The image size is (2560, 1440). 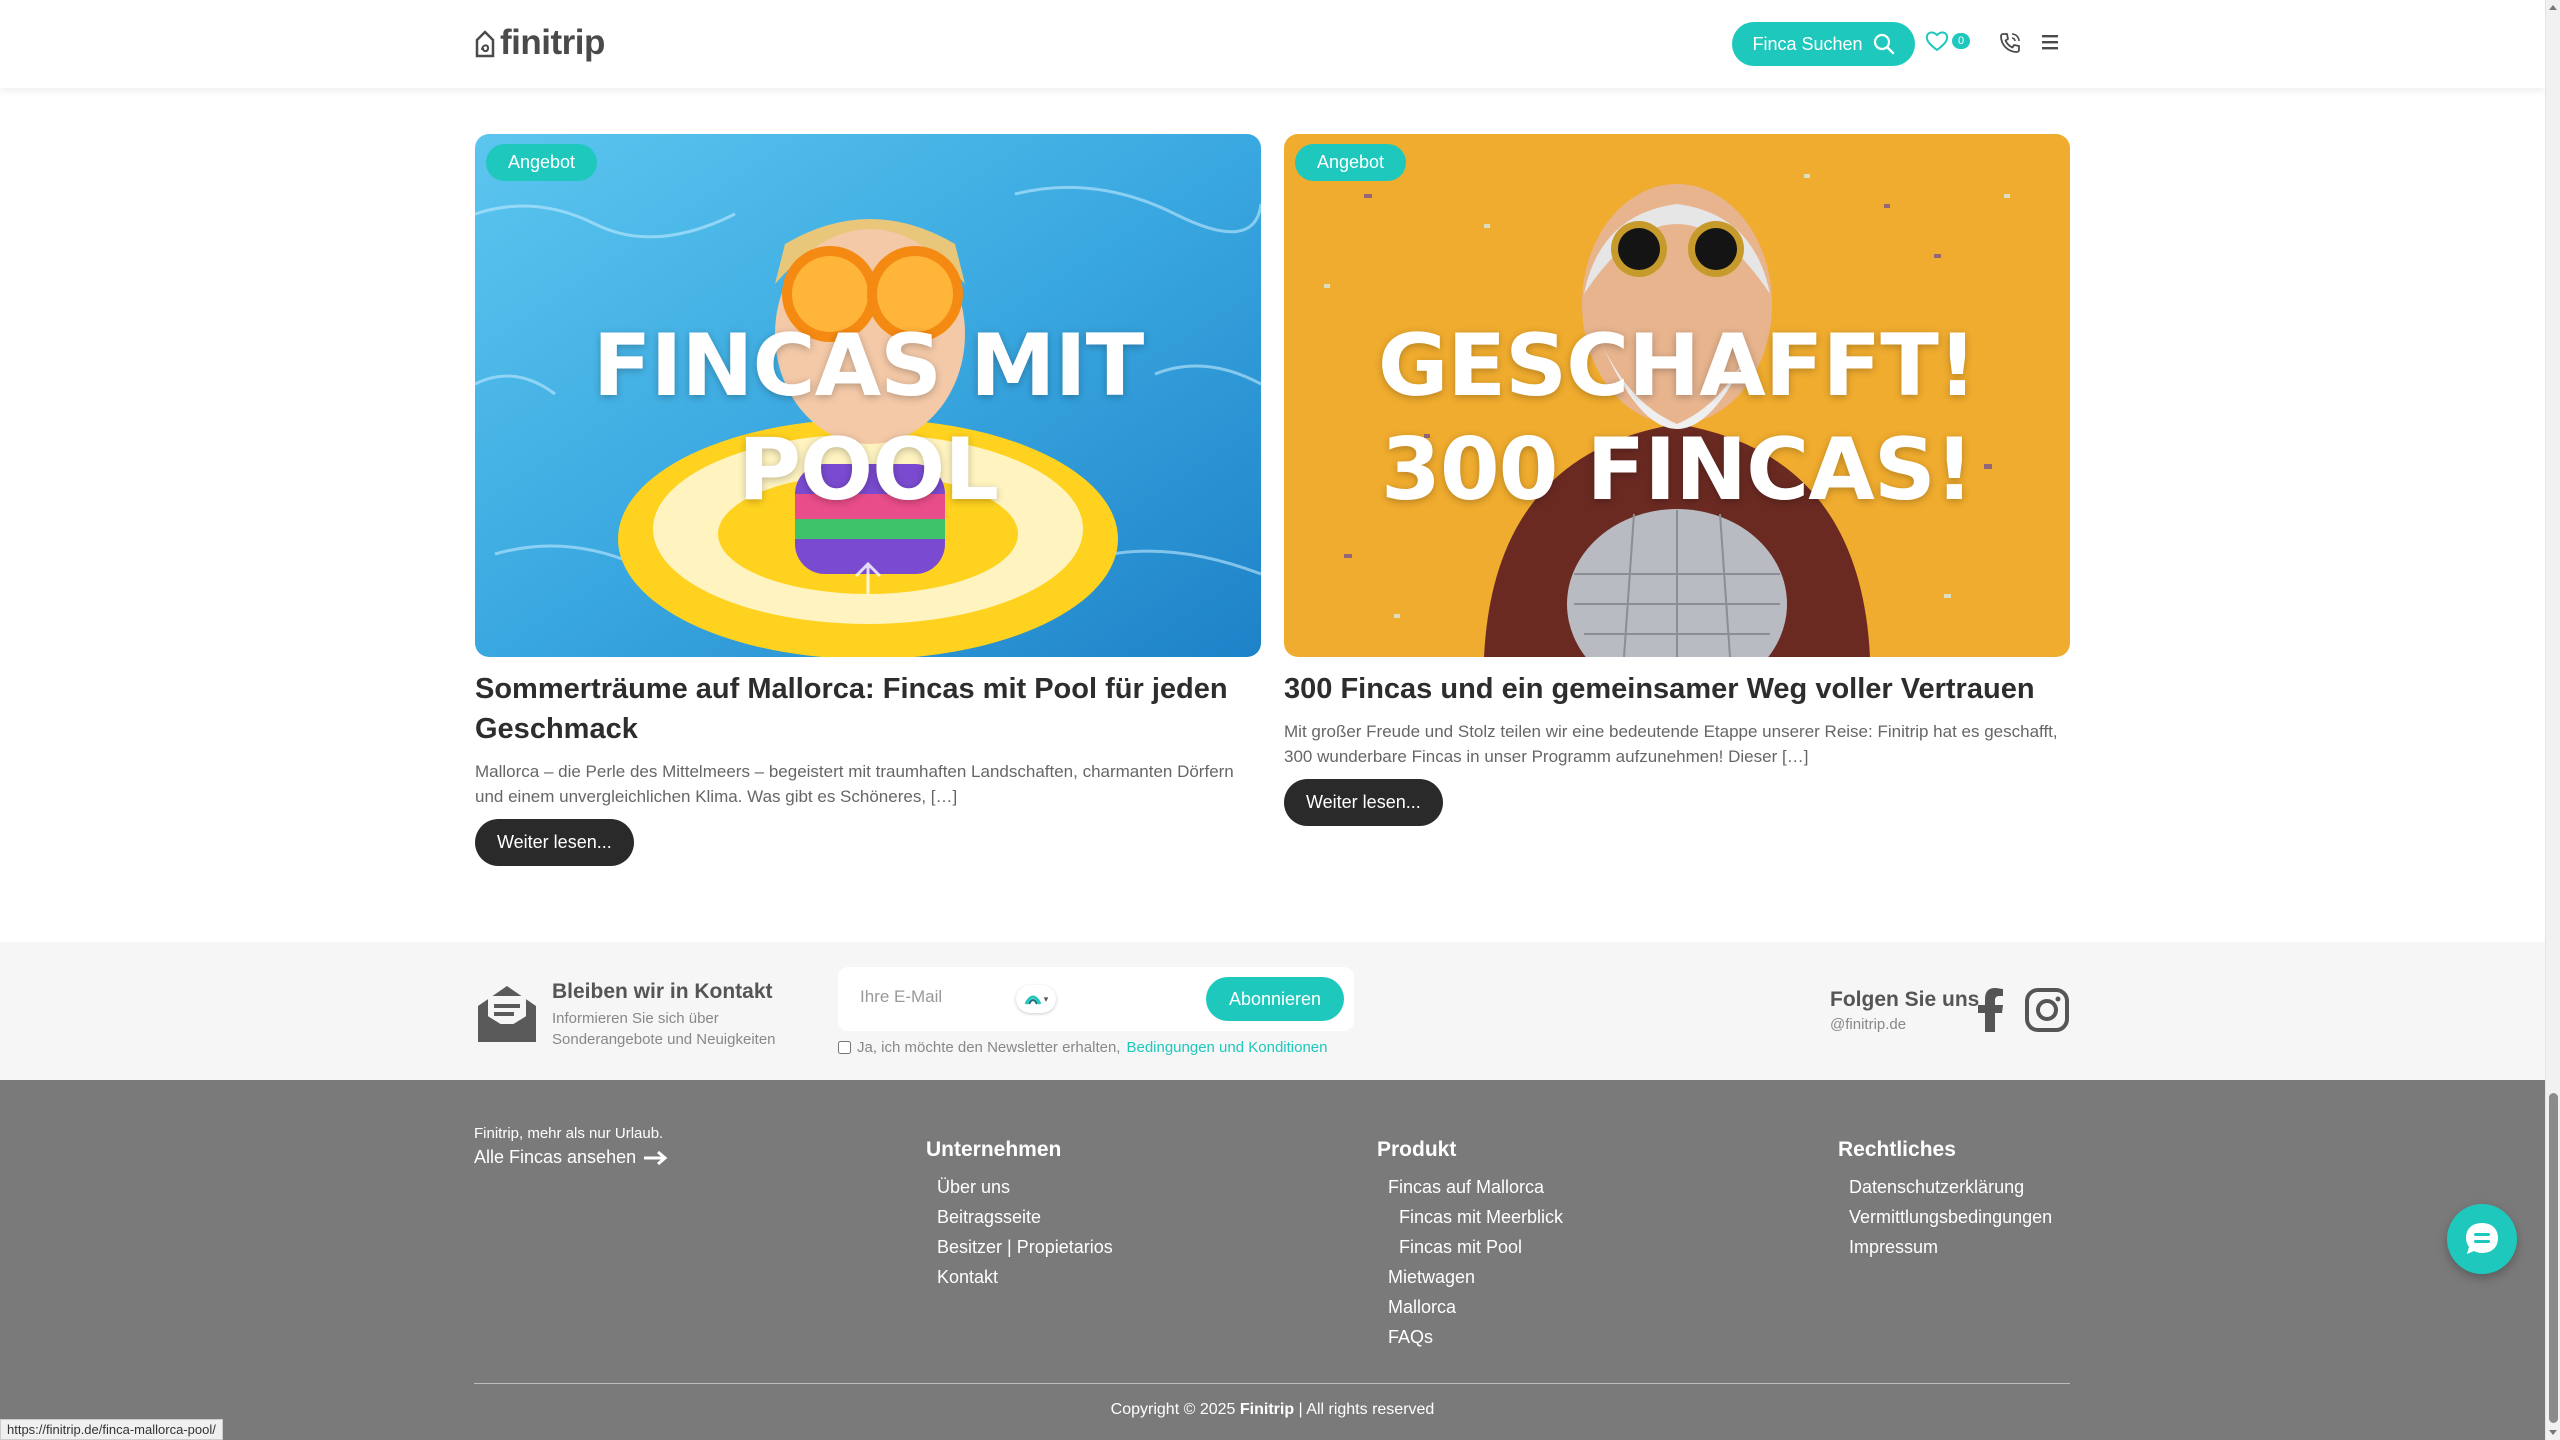 What do you see at coordinates (1950, 1187) in the screenshot?
I see `footer-link: Datenschutzerklärung` at bounding box center [1950, 1187].